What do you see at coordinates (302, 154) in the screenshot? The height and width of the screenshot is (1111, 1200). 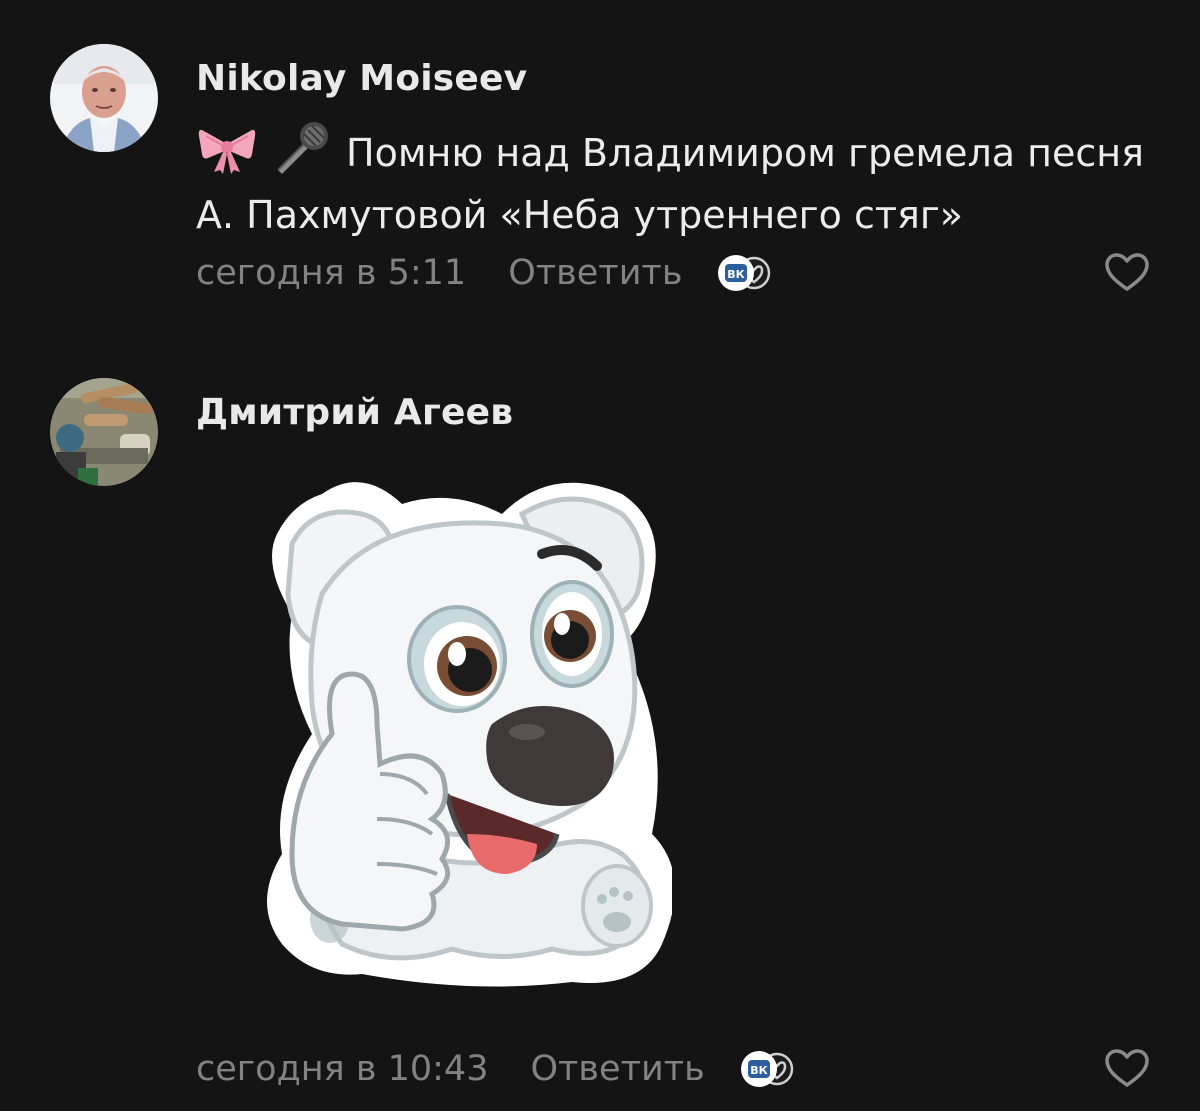 I see `microphone-icon` at bounding box center [302, 154].